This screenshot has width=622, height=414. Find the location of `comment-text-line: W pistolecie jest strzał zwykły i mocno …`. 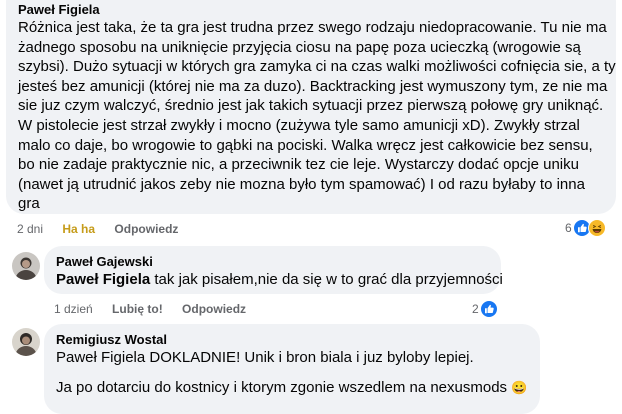

comment-text-line: W pistolecie jest strzał zwykły i mocno … is located at coordinates (299, 125).